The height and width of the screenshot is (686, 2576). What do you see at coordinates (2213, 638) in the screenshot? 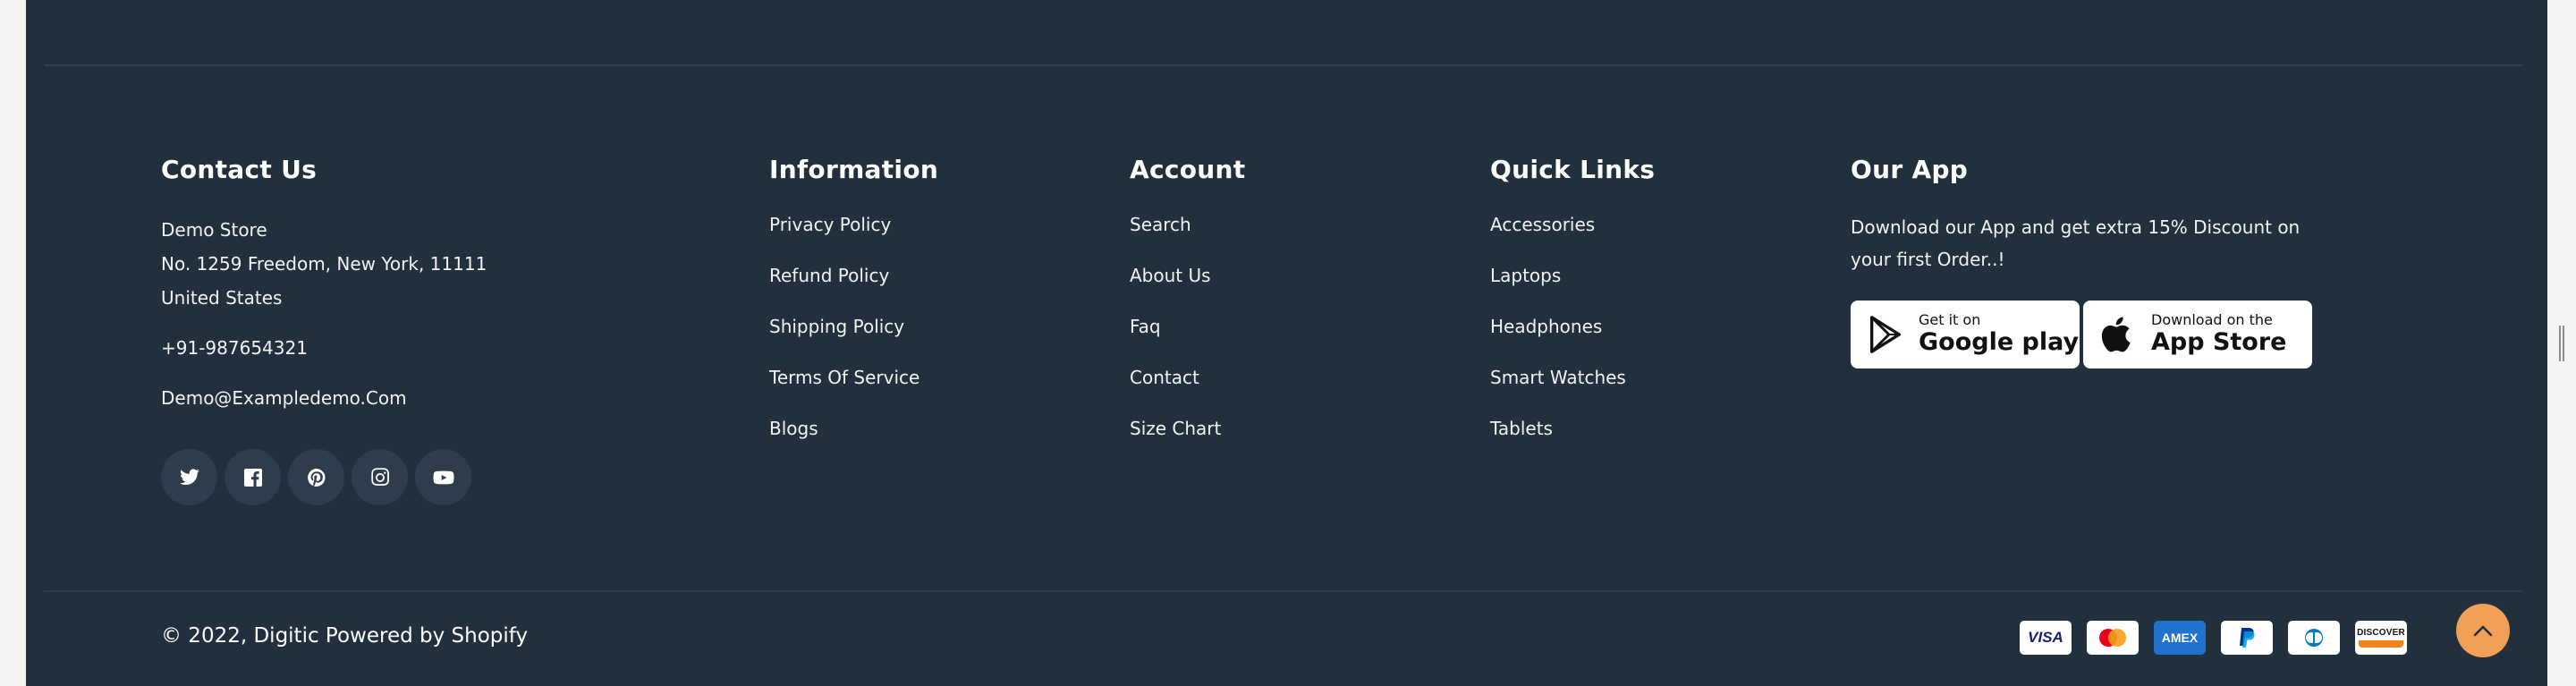
I see `payment-icons: VISA AMEX DISCOVER` at bounding box center [2213, 638].